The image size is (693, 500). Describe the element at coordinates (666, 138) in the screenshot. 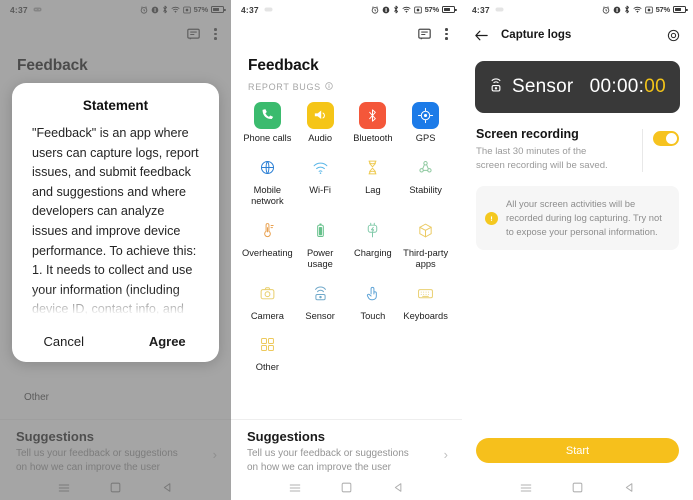

I see `screen-recording-toggle` at that location.